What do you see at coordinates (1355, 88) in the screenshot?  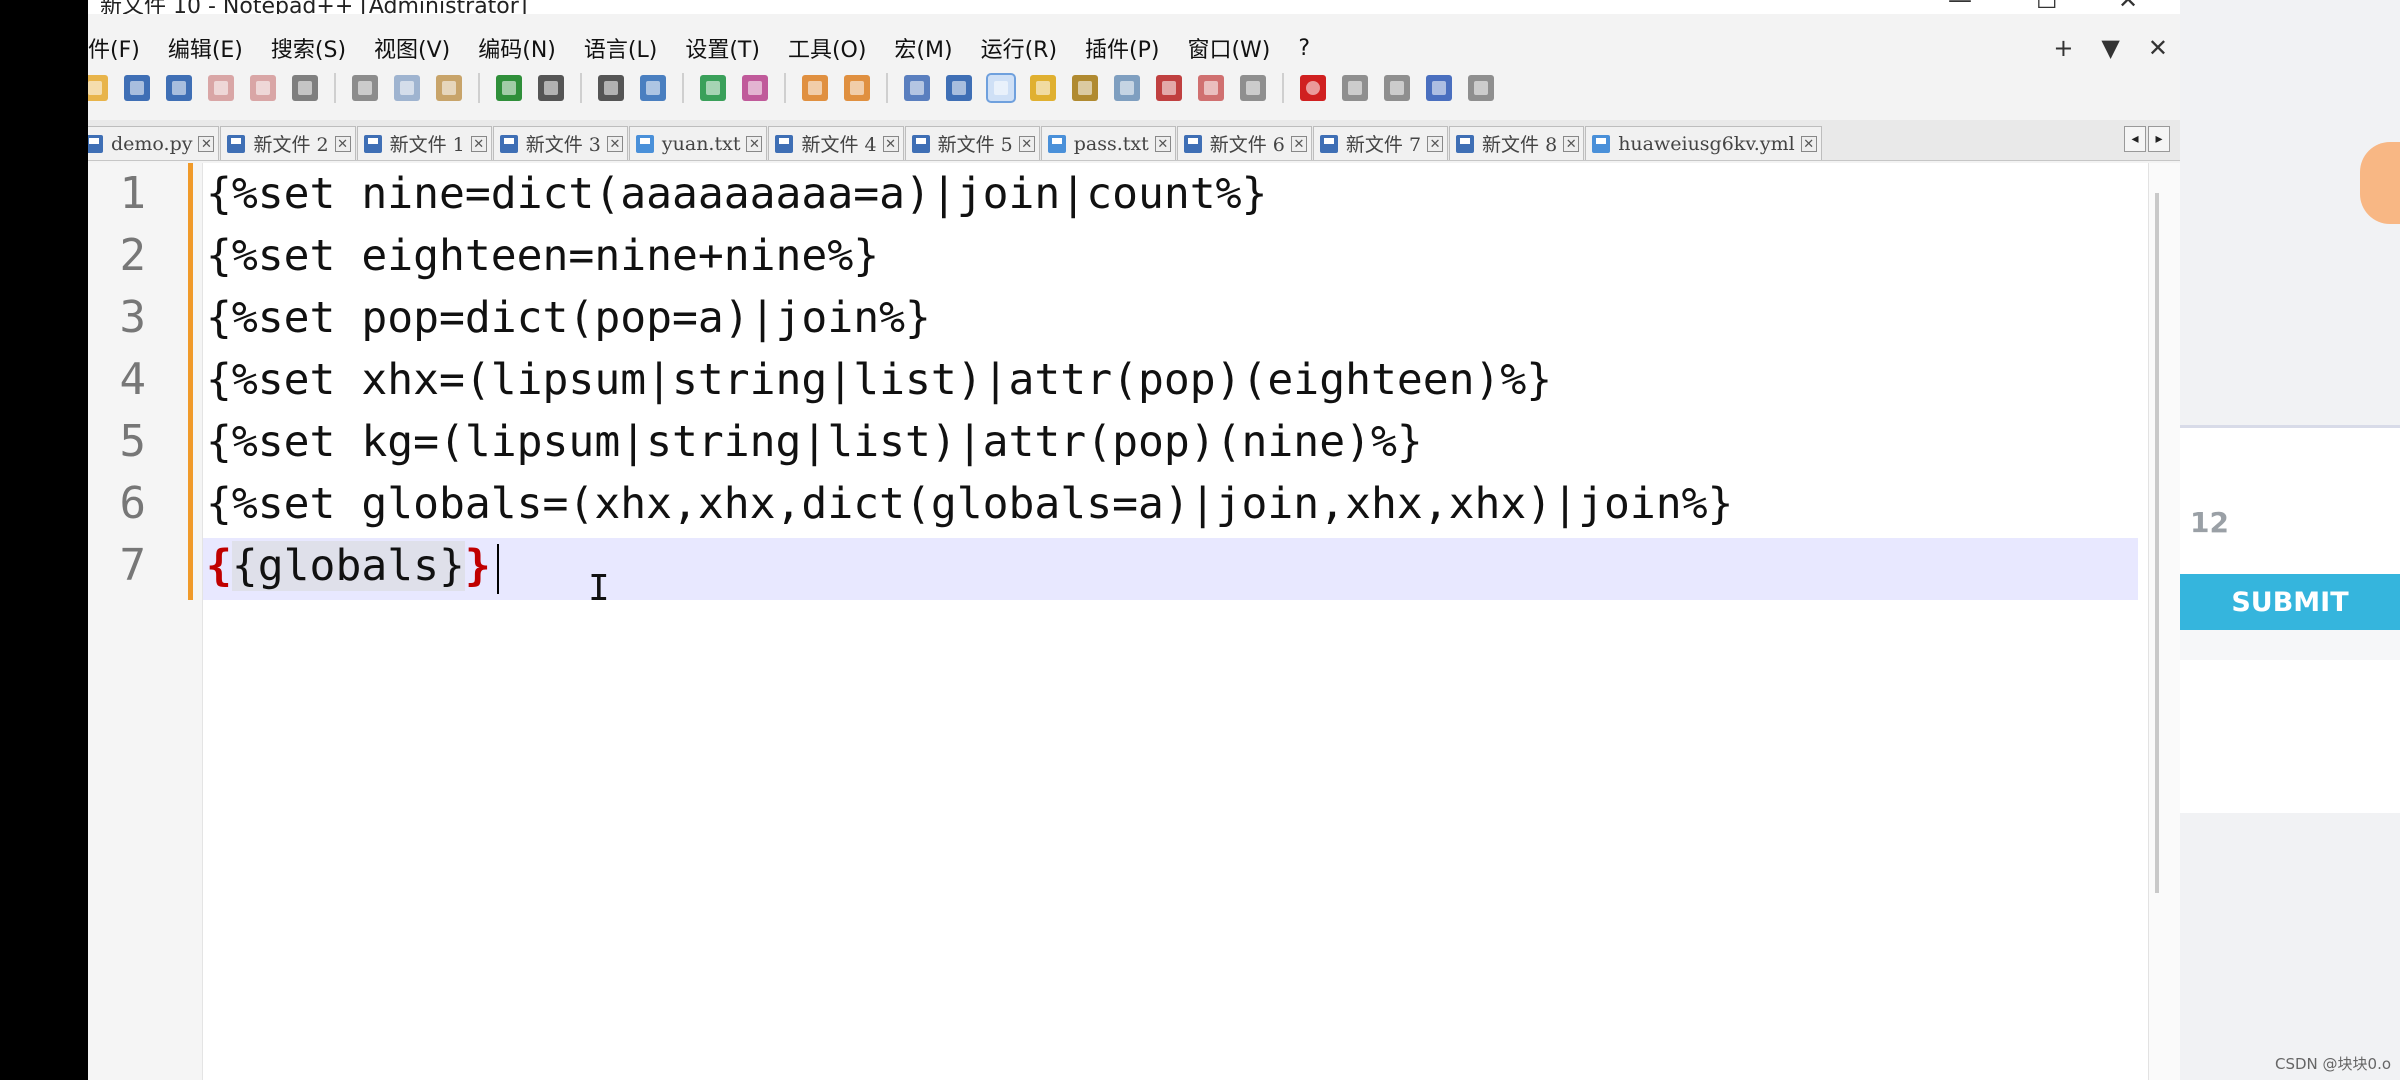 I see `stop-macro-icon` at bounding box center [1355, 88].